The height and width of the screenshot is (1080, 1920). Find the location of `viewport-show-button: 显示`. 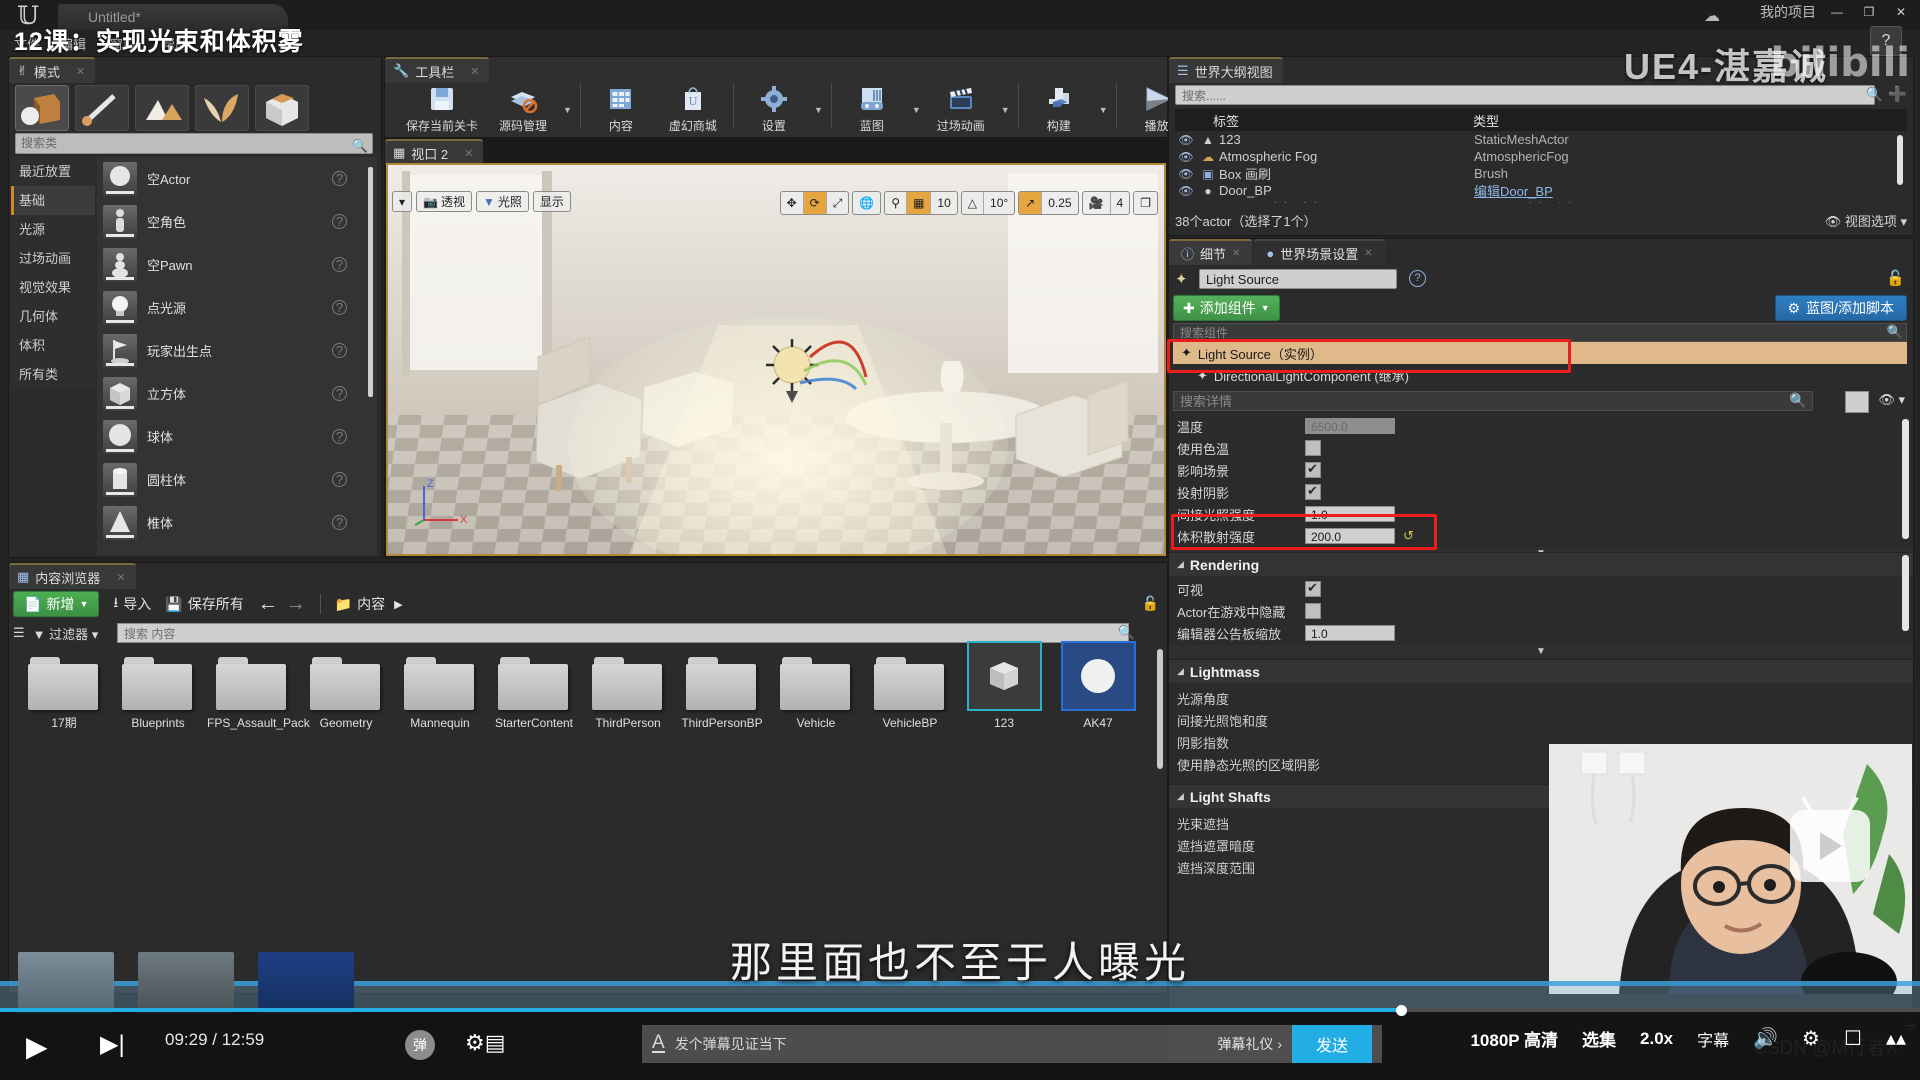

viewport-show-button: 显示 is located at coordinates (551, 201).